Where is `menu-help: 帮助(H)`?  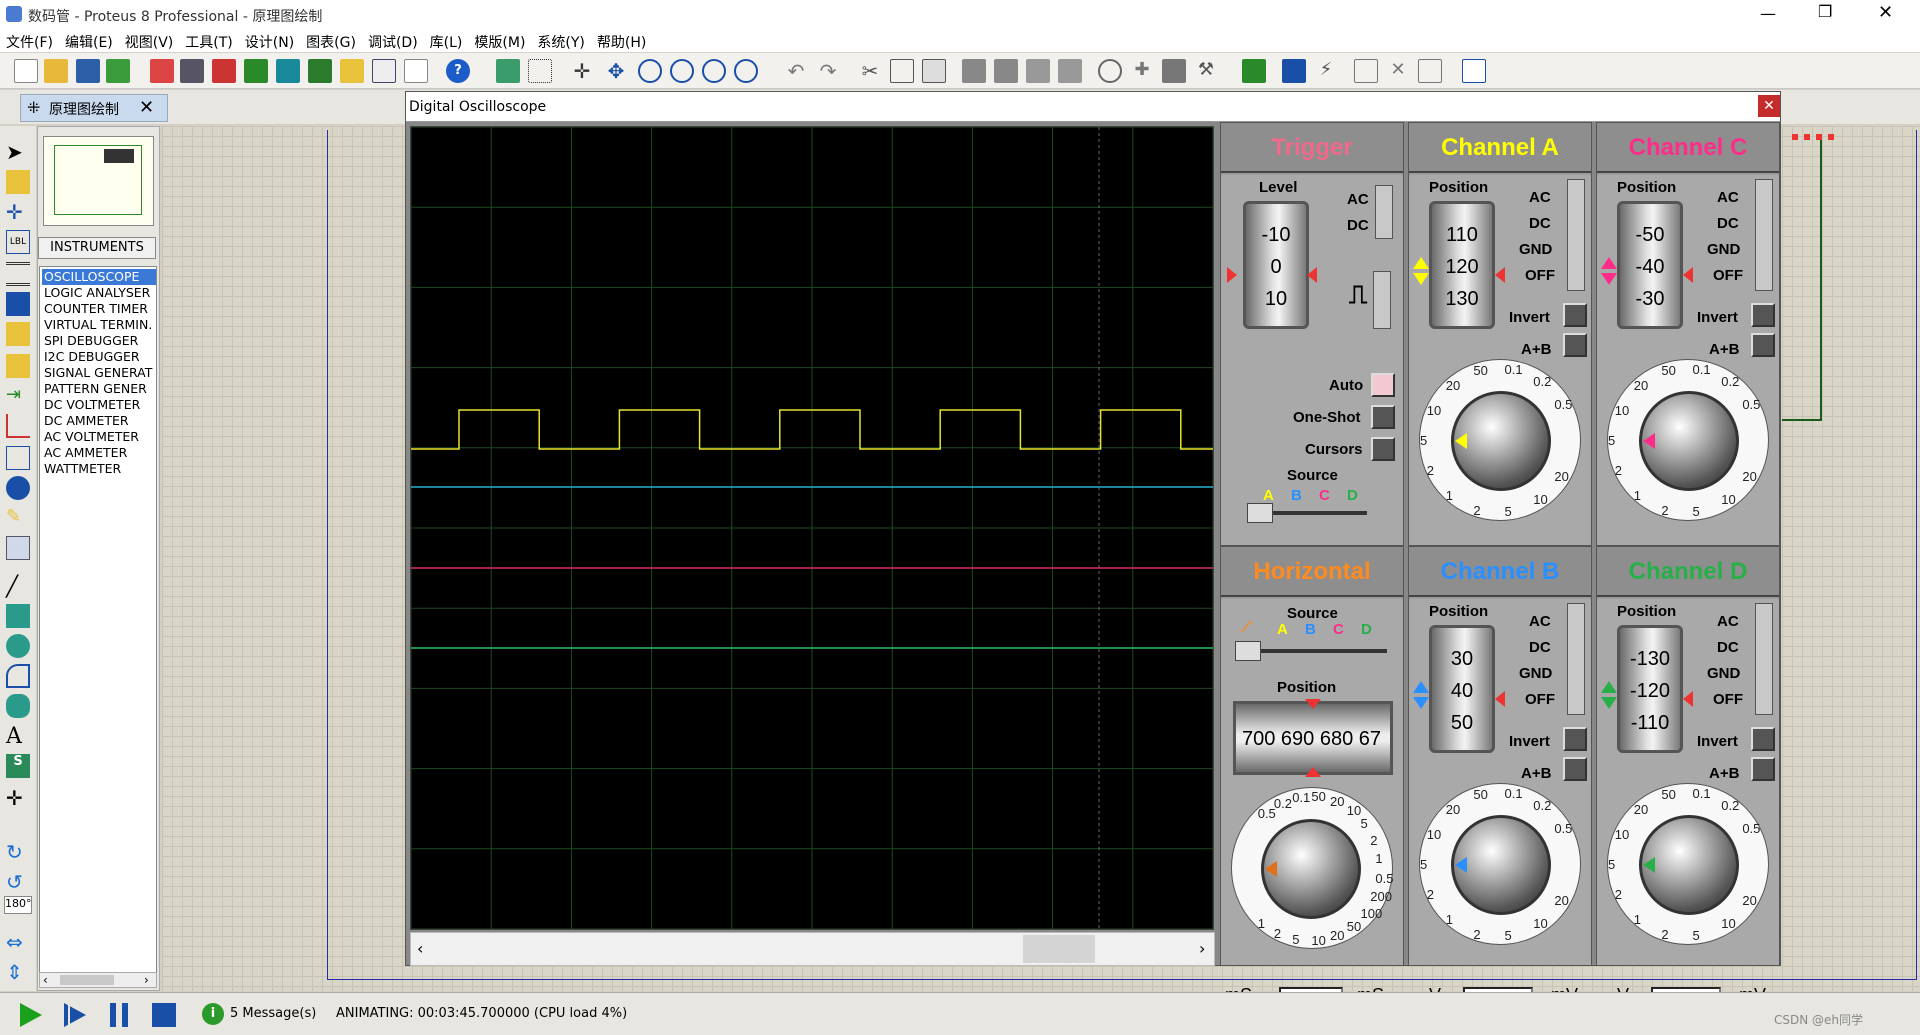
menu-help: 帮助(H) is located at coordinates (621, 42).